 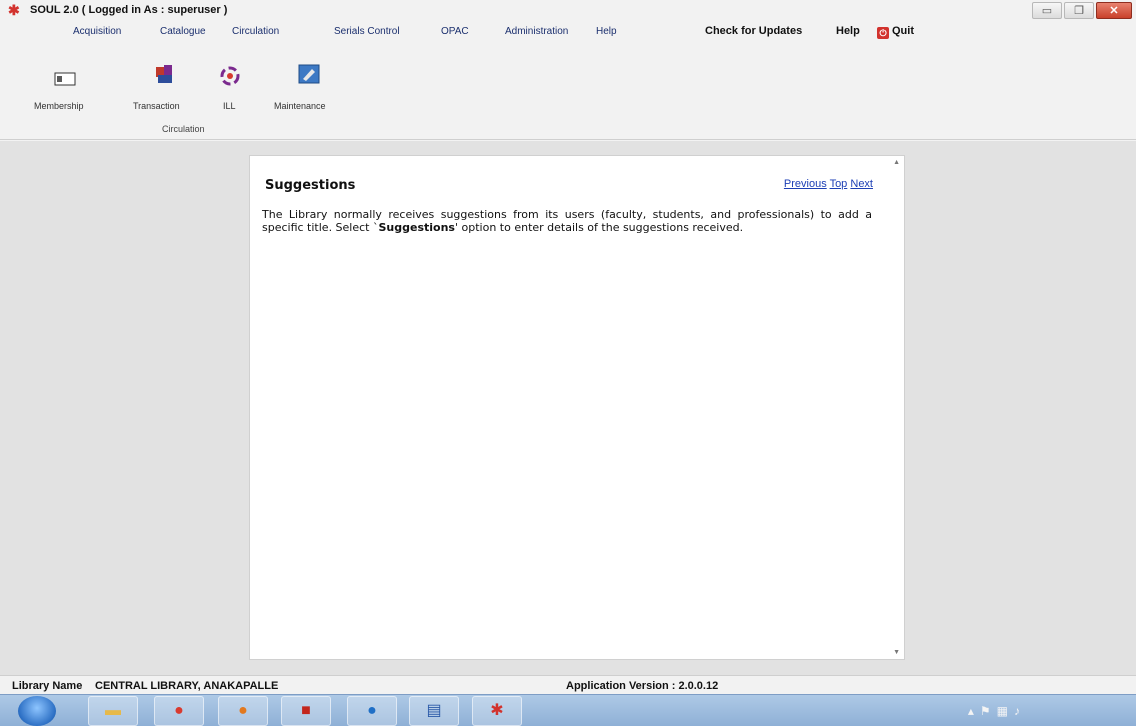 What do you see at coordinates (229, 106) in the screenshot?
I see `ill-label: ILL` at bounding box center [229, 106].